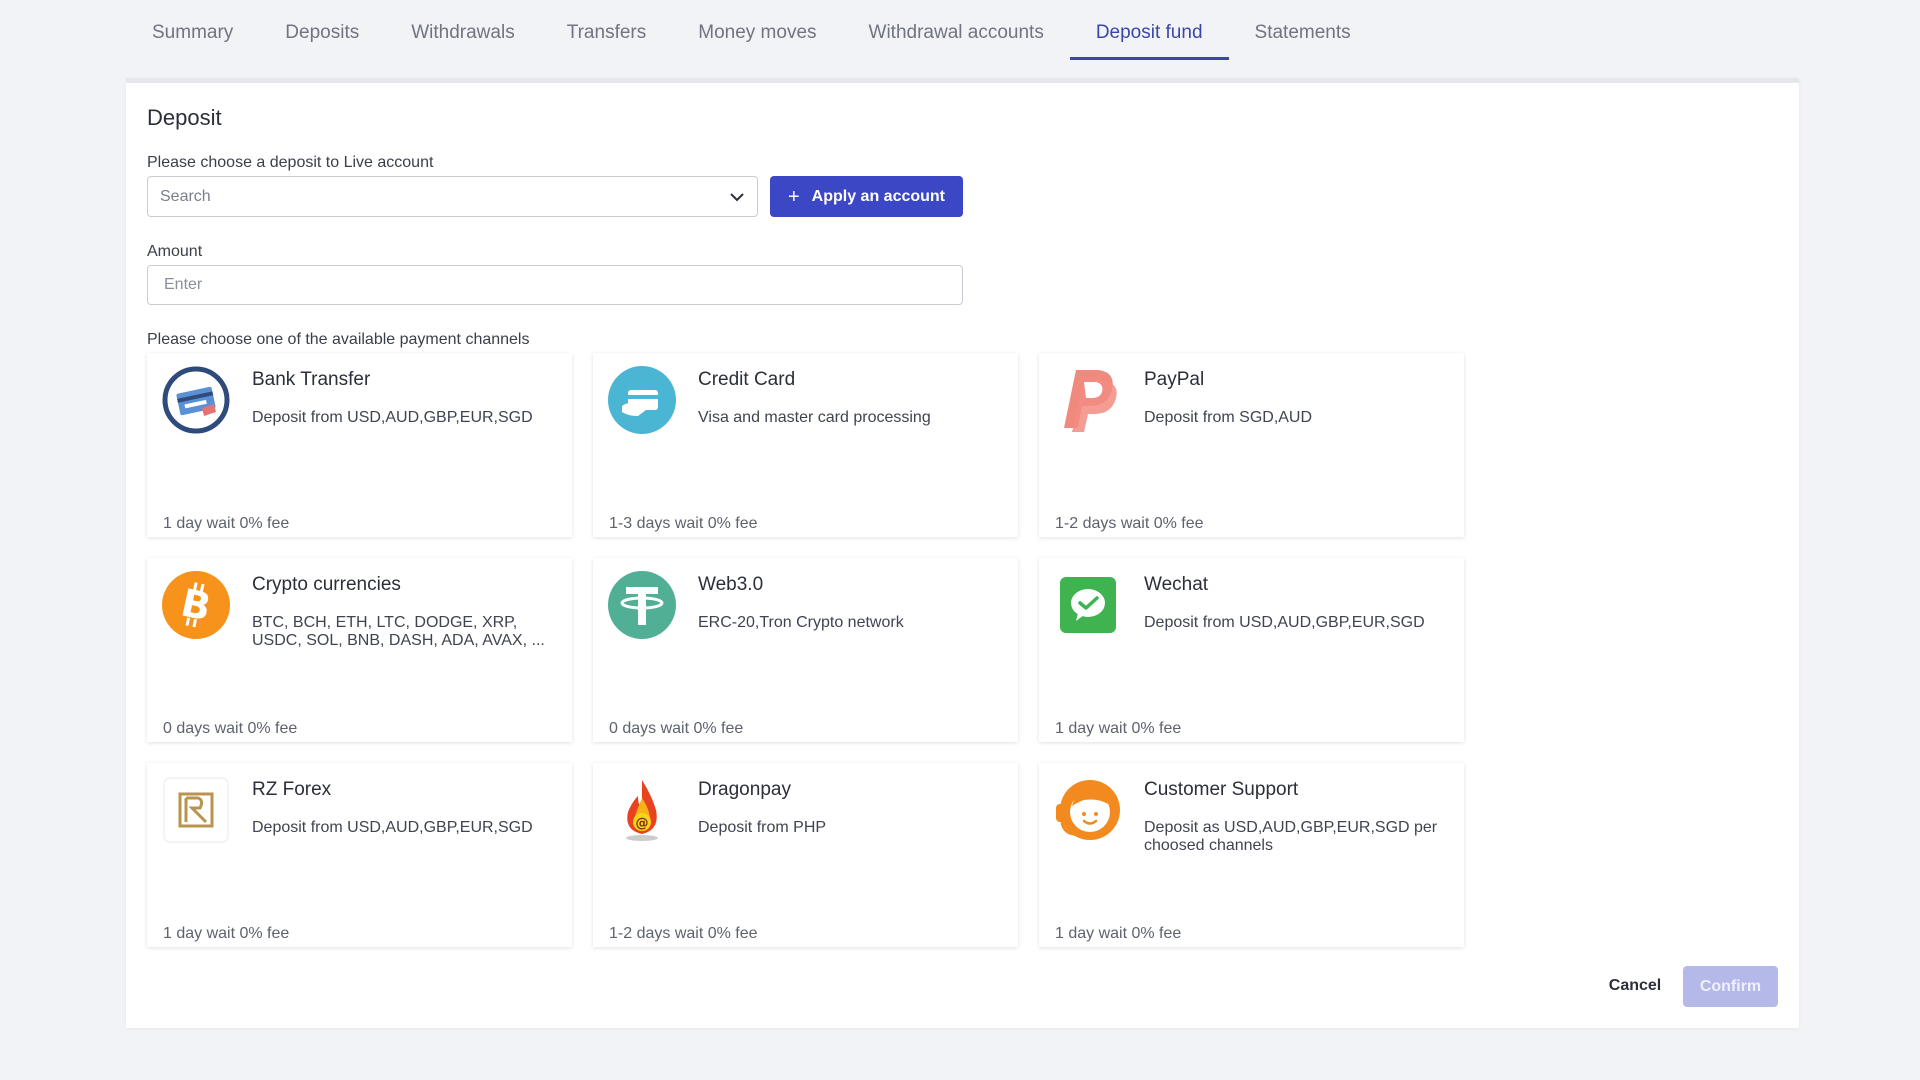 This screenshot has height=1080, width=1920. What do you see at coordinates (1303, 40) in the screenshot?
I see `tab-statements: Statements` at bounding box center [1303, 40].